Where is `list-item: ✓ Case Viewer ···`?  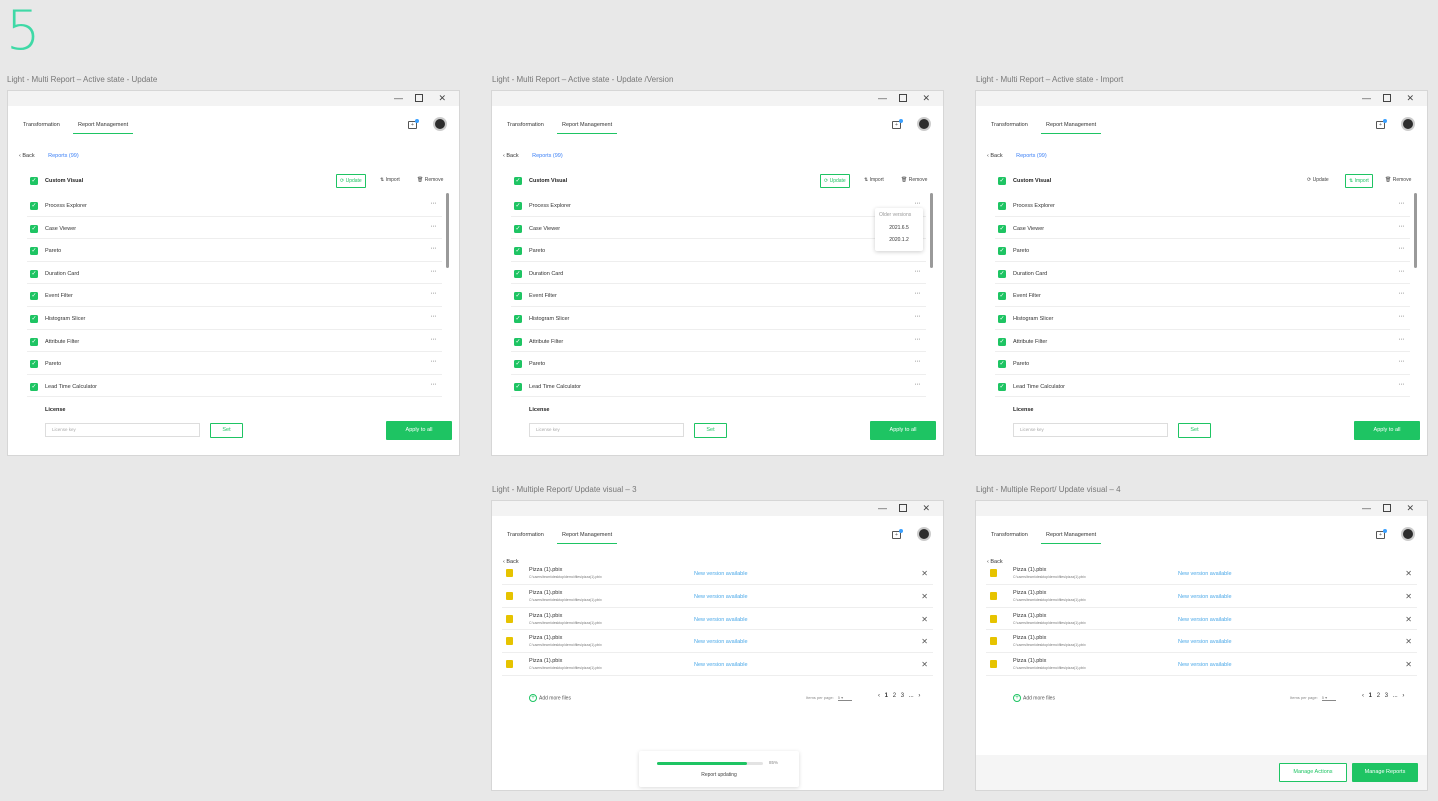
list-item: ✓ Case Viewer ··· is located at coordinates (234, 228).